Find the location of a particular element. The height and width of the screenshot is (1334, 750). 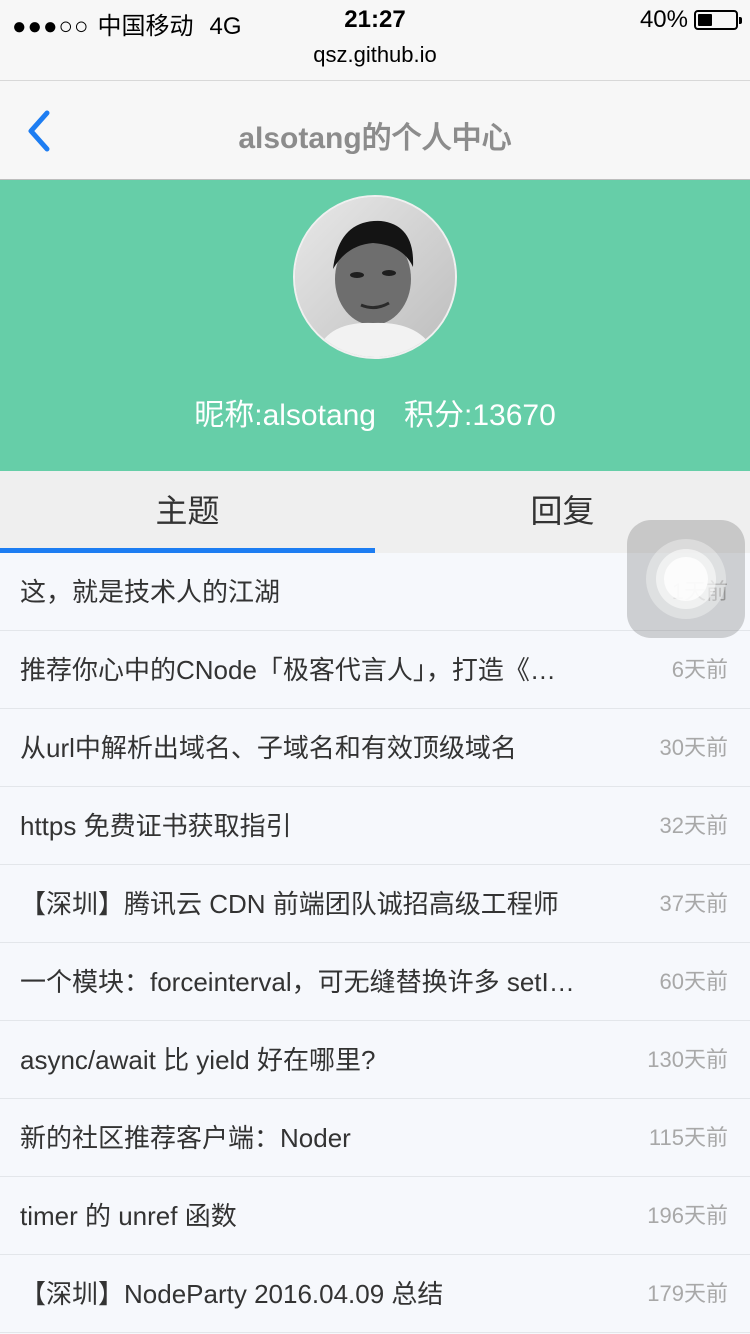

topic-time: 30天前 is located at coordinates (693, 747).